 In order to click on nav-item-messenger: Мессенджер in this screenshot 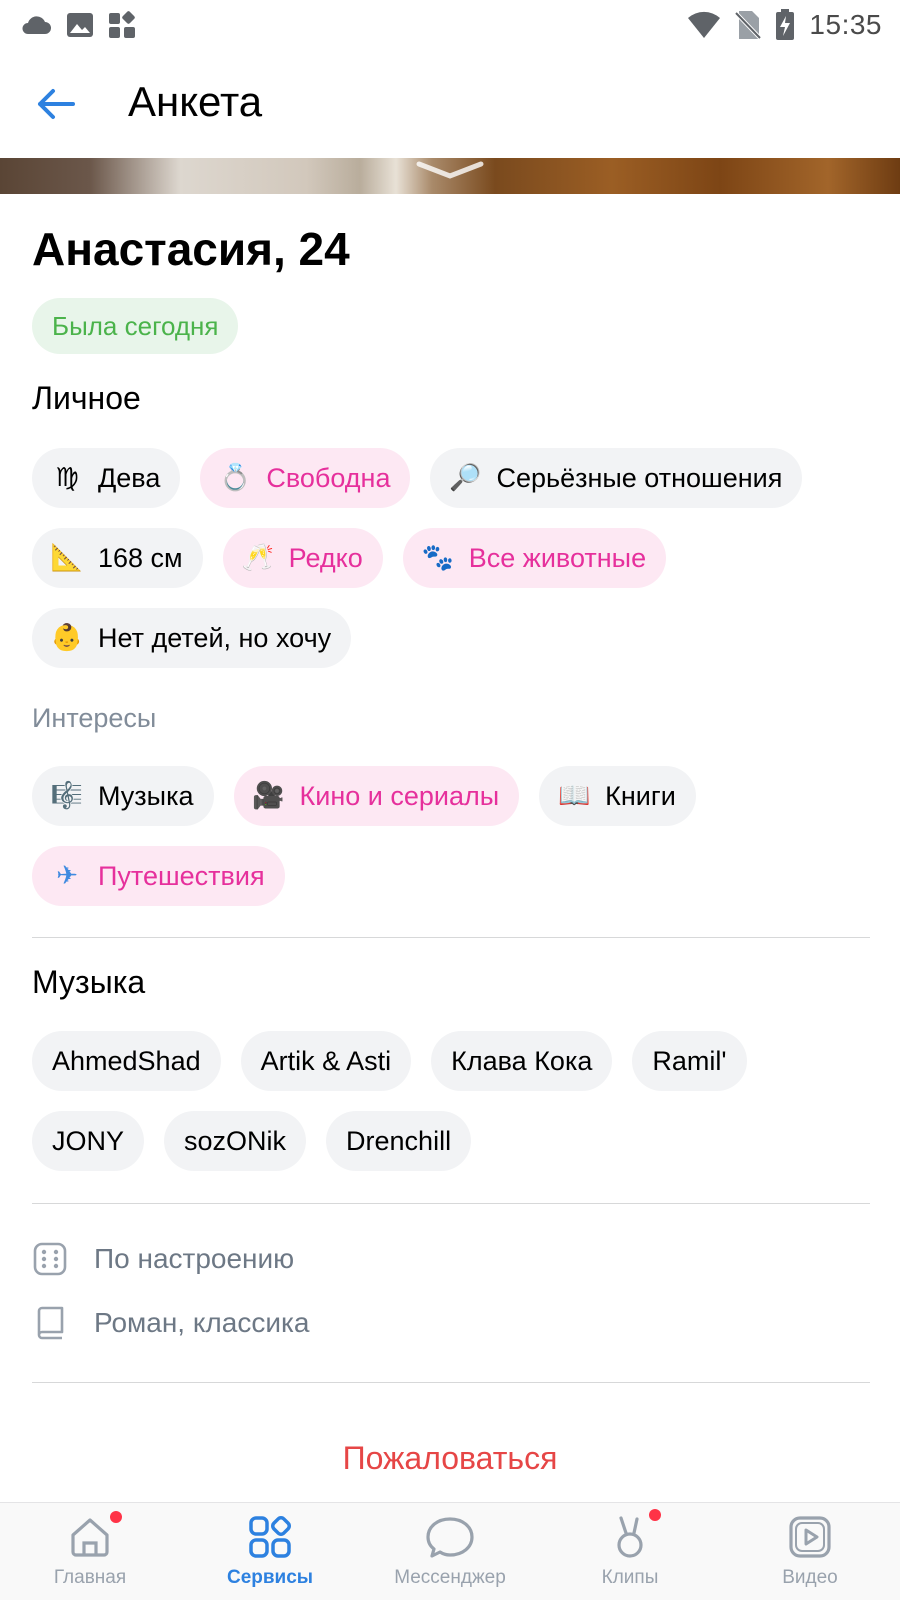, I will do `click(450, 1551)`.